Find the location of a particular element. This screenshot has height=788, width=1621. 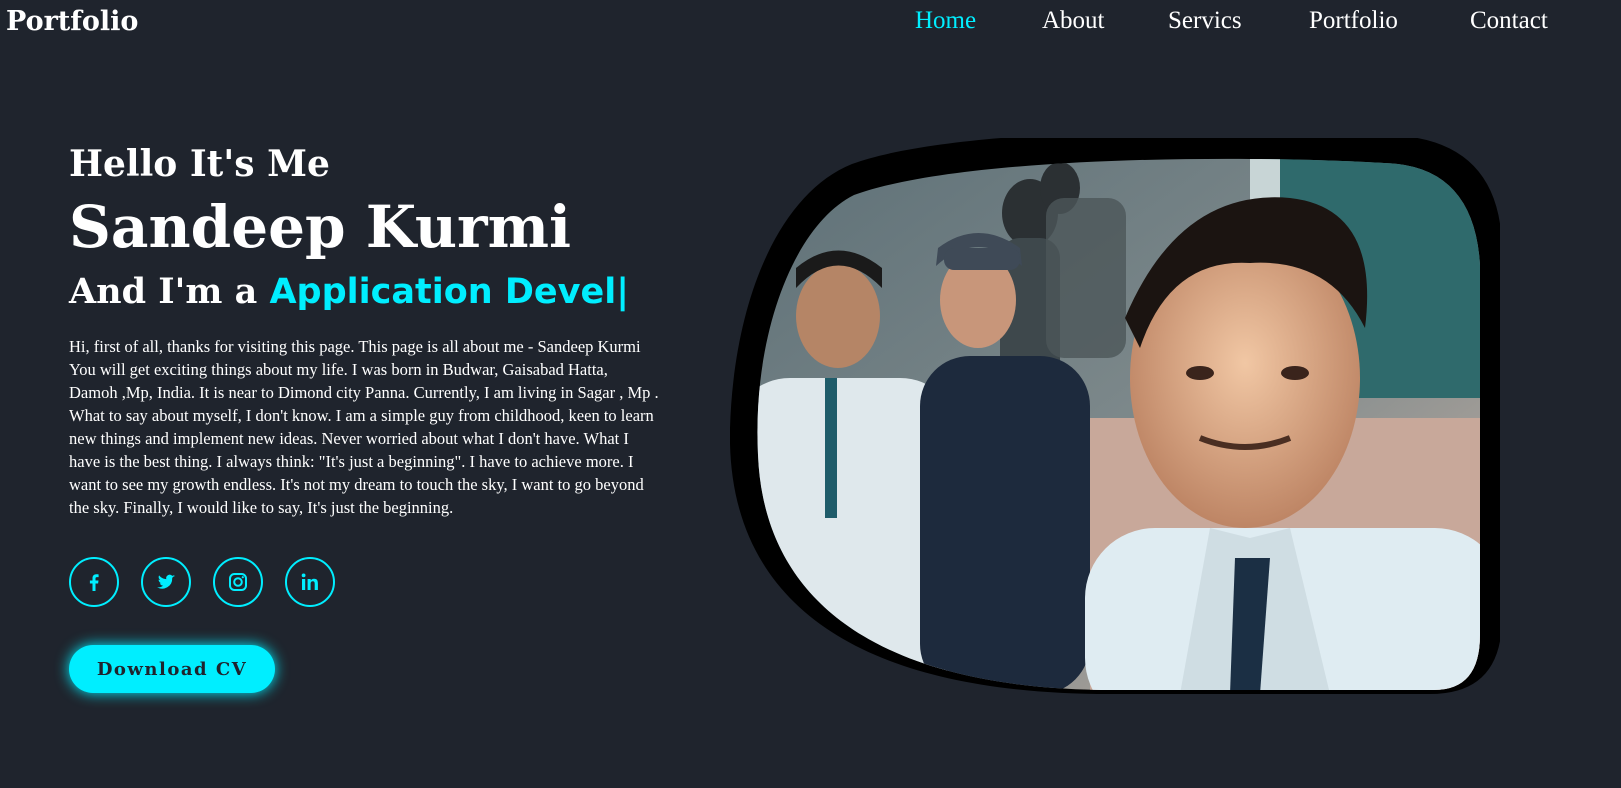

role-line: And I'm a Application Devel| is located at coordinates (369, 292).